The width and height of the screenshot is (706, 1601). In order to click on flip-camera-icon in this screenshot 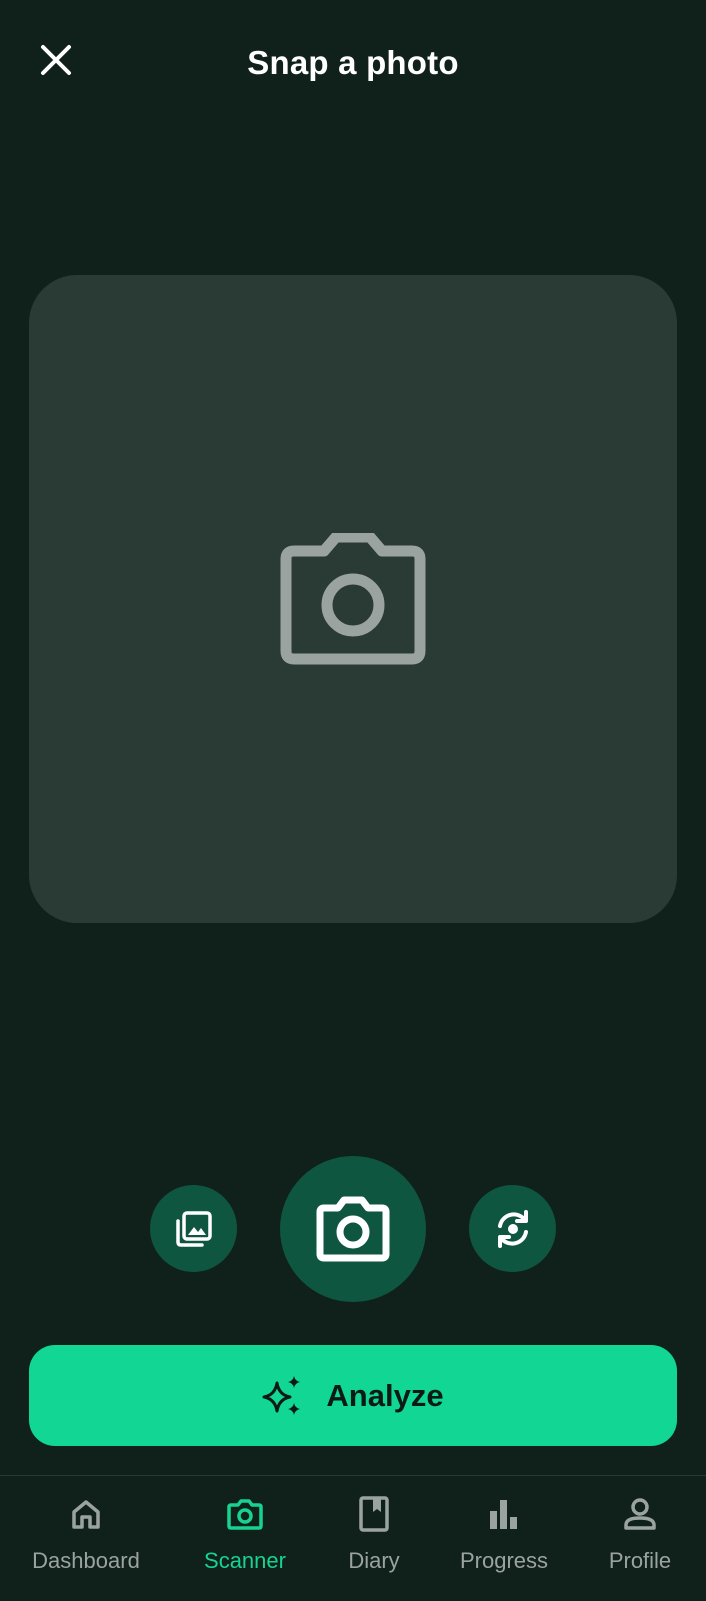, I will do `click(512, 1228)`.